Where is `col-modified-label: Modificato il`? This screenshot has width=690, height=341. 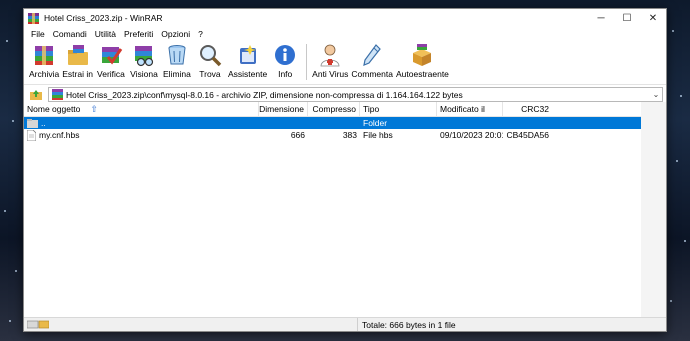 col-modified-label: Modificato il is located at coordinates (462, 109).